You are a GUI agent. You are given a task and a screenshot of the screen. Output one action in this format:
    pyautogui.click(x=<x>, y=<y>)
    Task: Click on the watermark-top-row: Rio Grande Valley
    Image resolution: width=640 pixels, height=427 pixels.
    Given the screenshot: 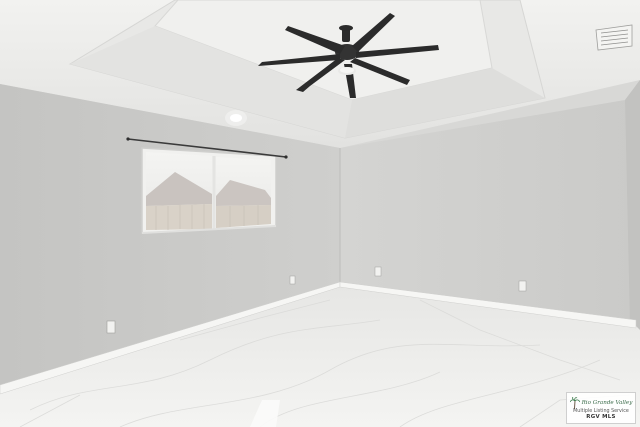 What is the action you would take?
    pyautogui.click(x=601, y=402)
    